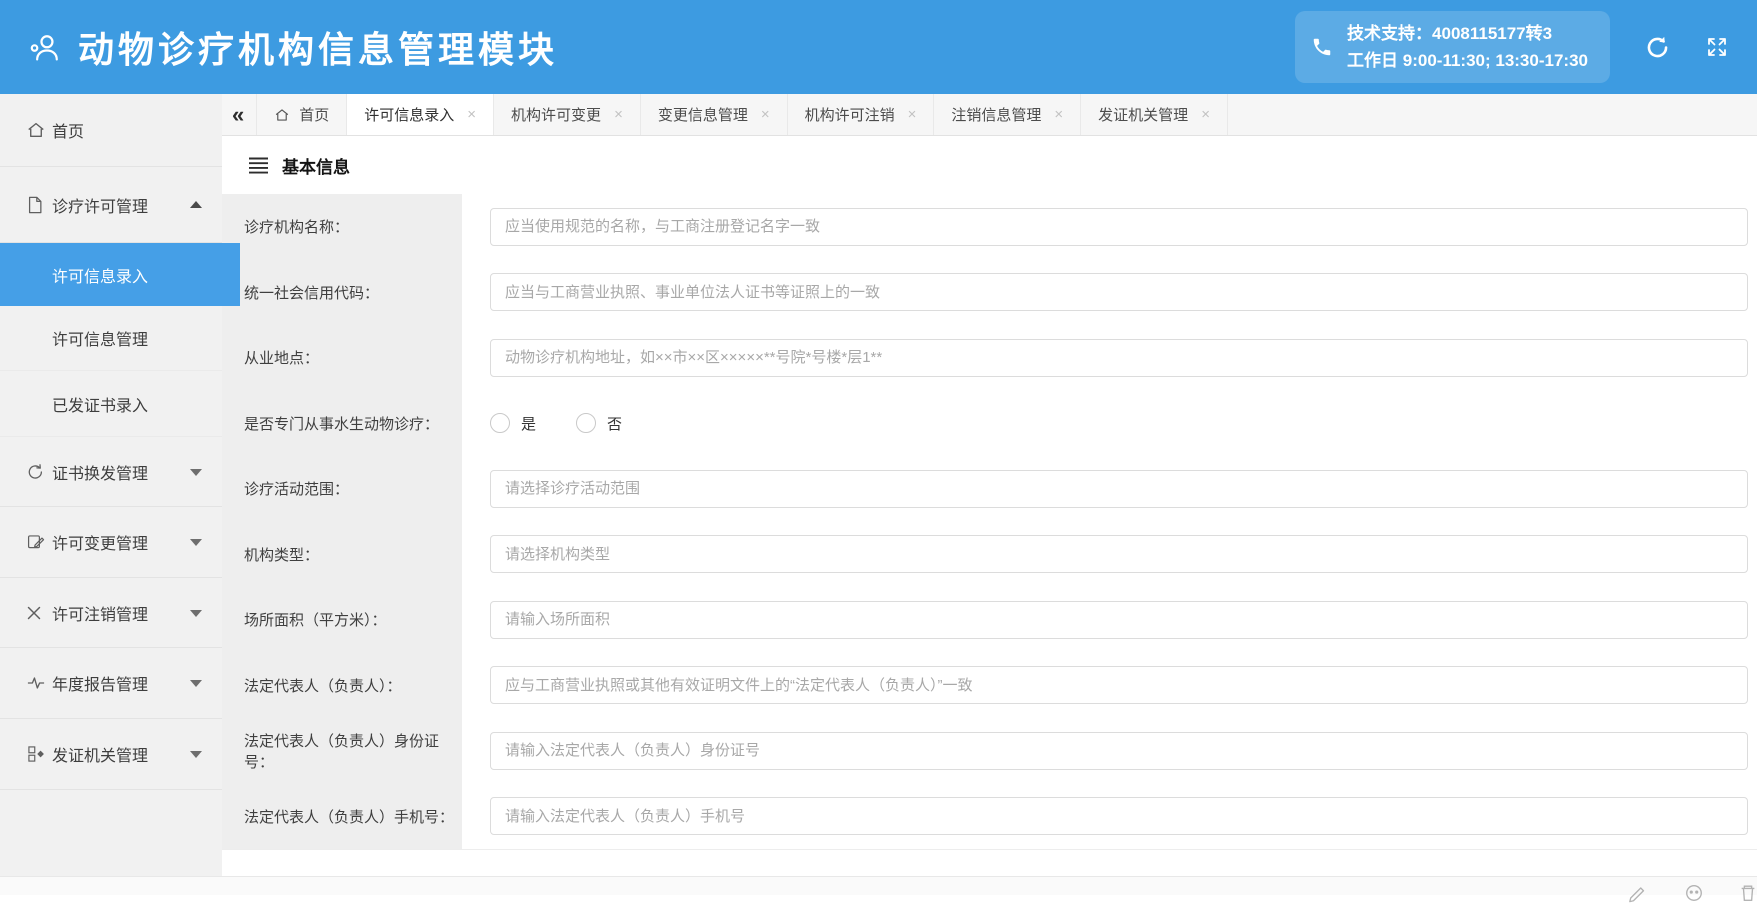 This screenshot has width=1757, height=908. I want to click on tab-institution-licence-change: 机构许可变更 ×, so click(567, 114).